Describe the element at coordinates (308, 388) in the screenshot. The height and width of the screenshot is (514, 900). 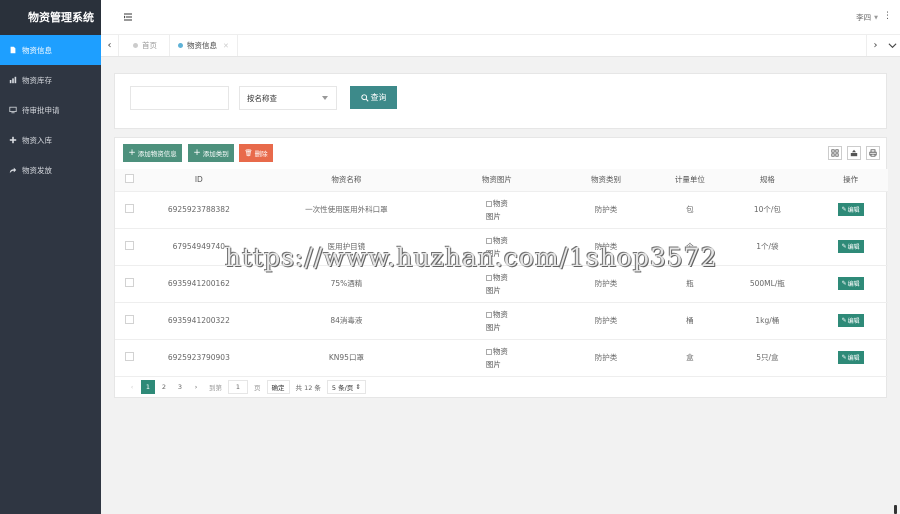
I see `total-count: 共 12 条` at that location.